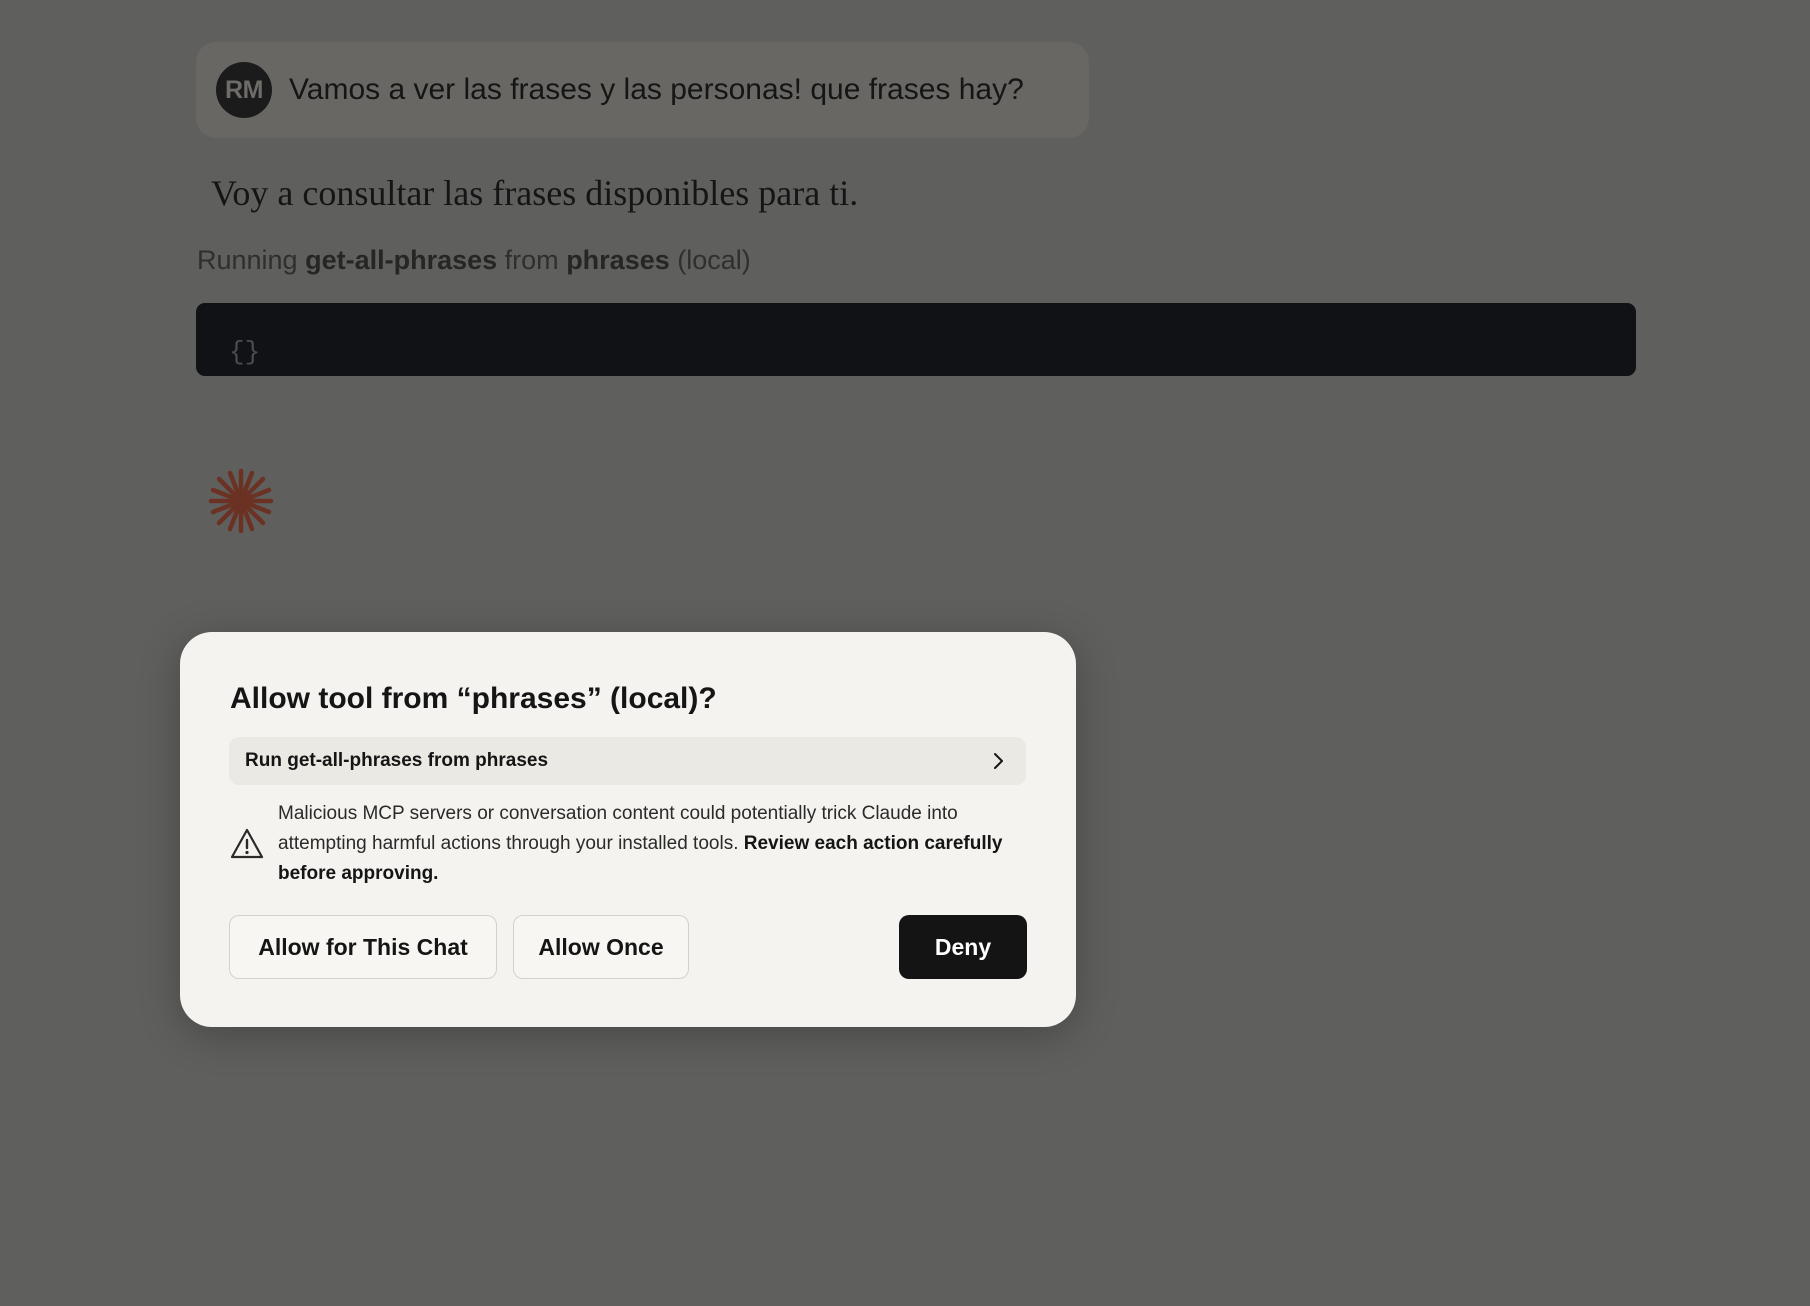 The width and height of the screenshot is (1810, 1306). What do you see at coordinates (245, 352) in the screenshot?
I see `code-content: {}` at bounding box center [245, 352].